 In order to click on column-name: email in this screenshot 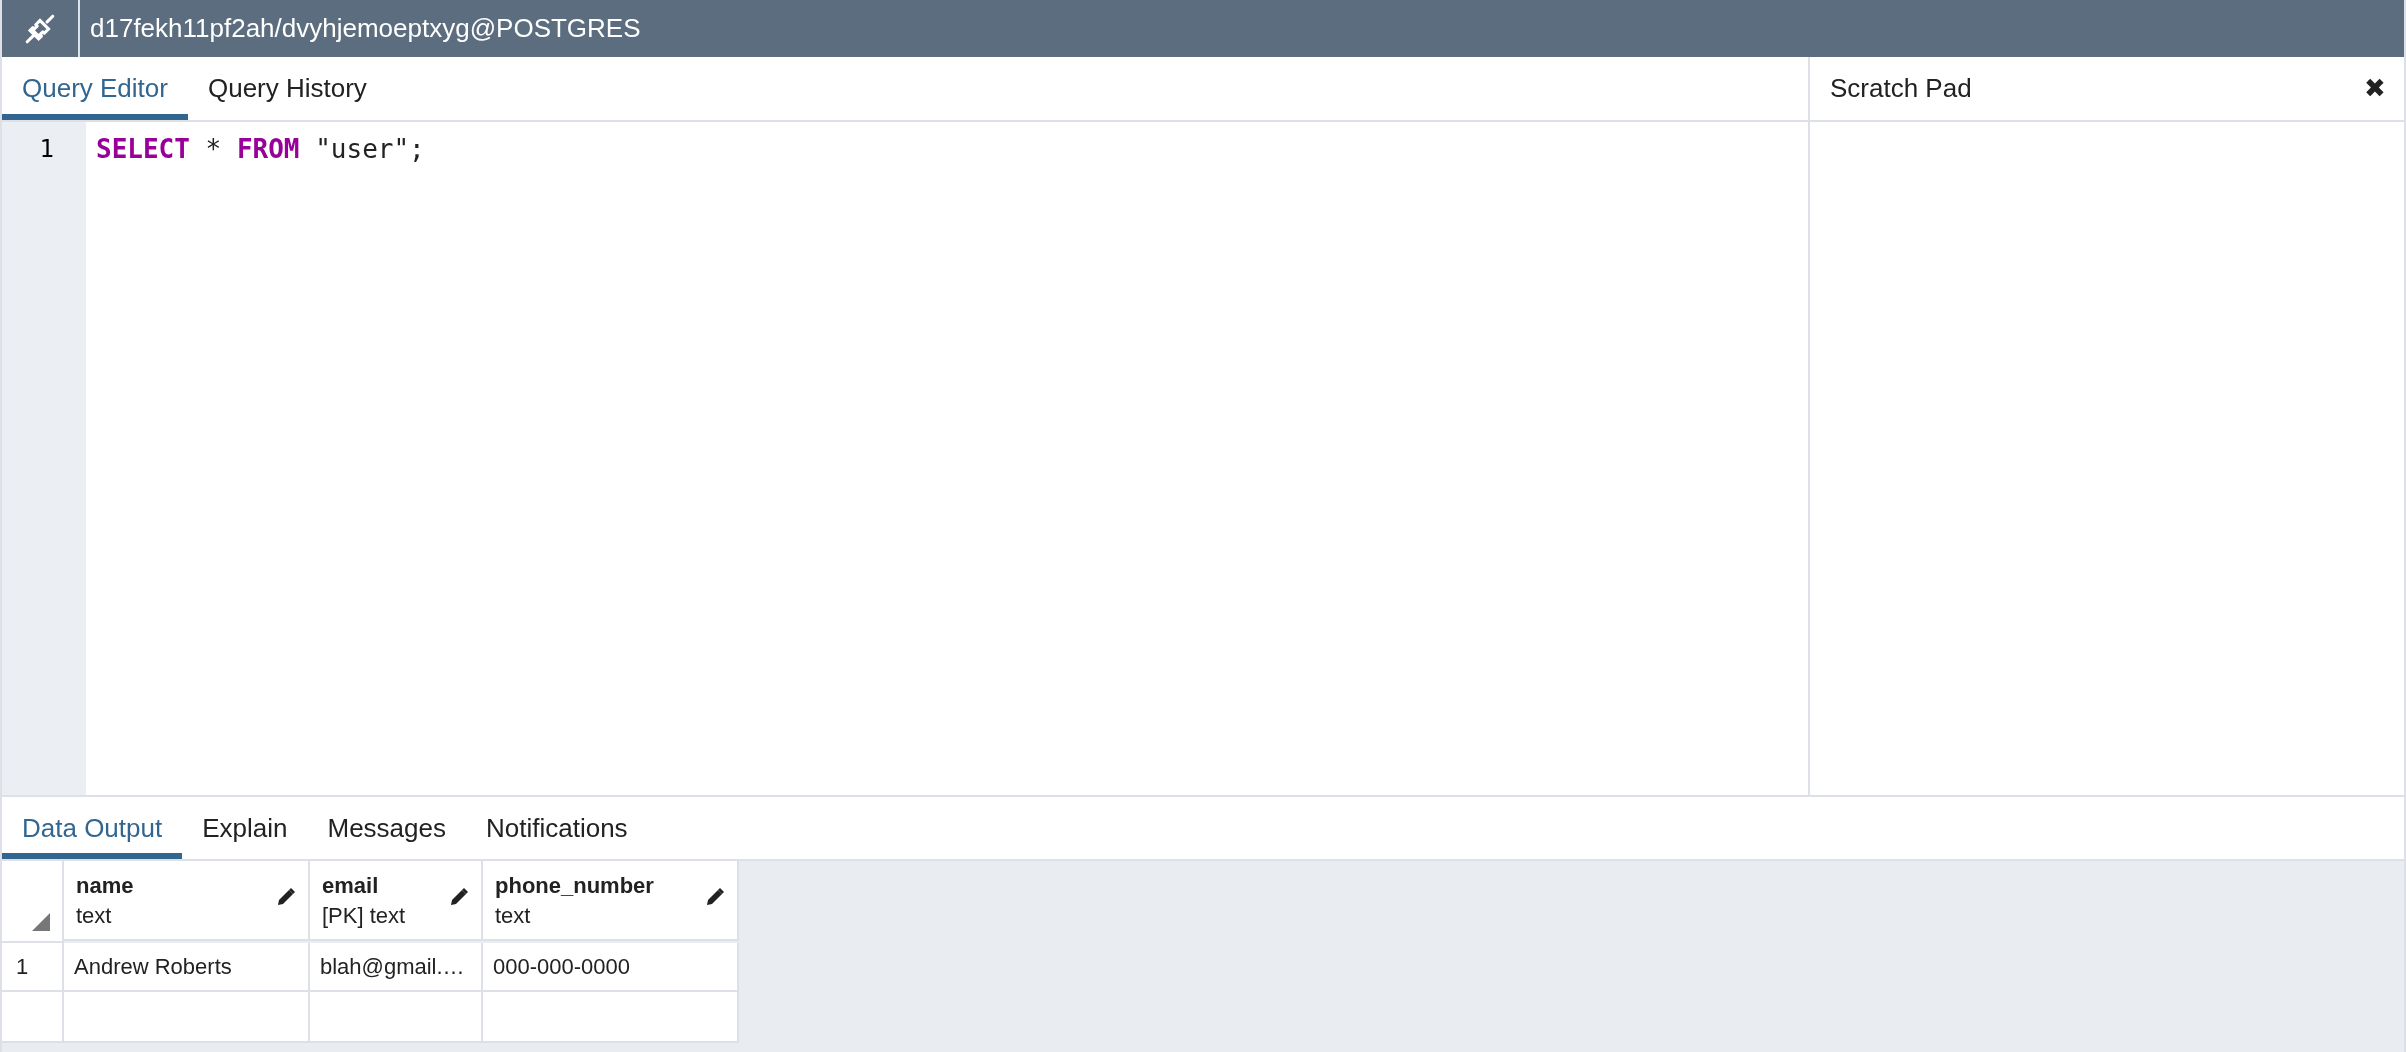, I will do `click(351, 886)`.